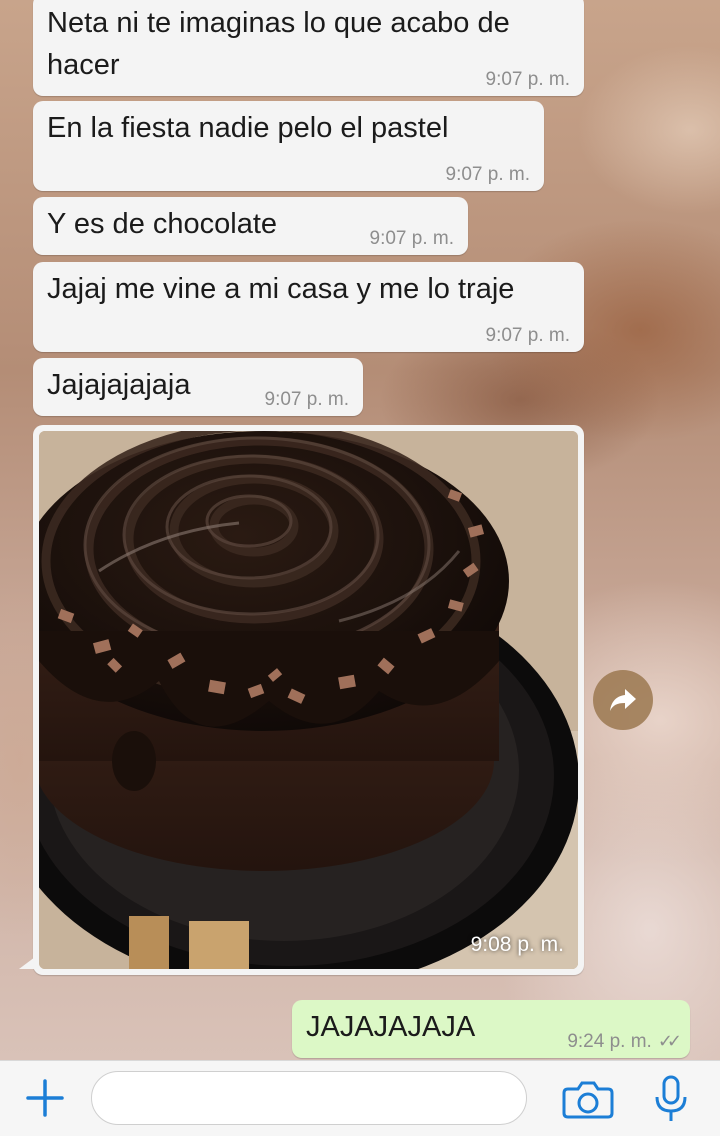  Describe the element at coordinates (278, 23) in the screenshot. I see `message-text-line: Neta ni te imaginas lo que acabo de` at that location.